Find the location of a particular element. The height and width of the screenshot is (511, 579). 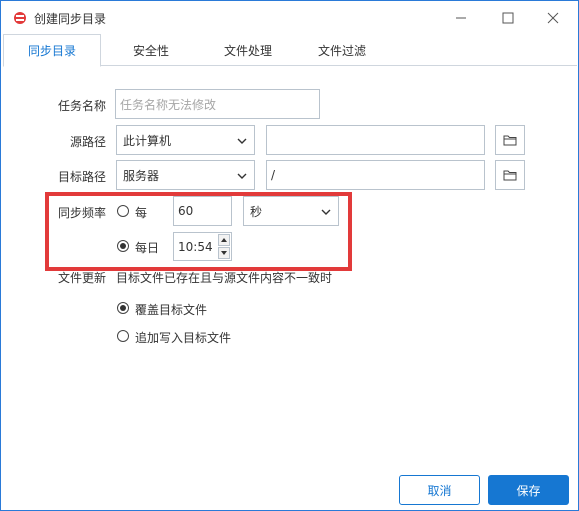

append-radio is located at coordinates (123, 336).